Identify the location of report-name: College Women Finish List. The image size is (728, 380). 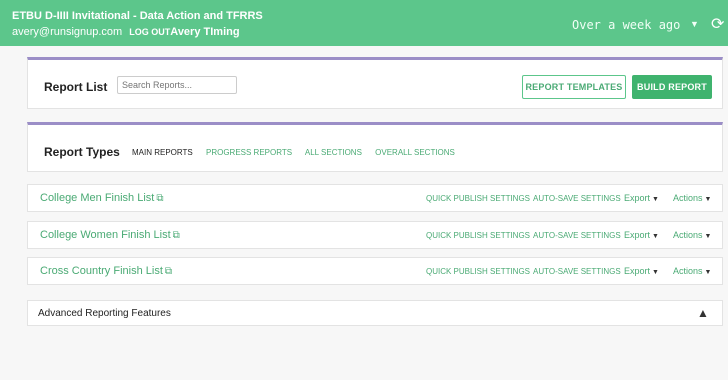
(105, 235).